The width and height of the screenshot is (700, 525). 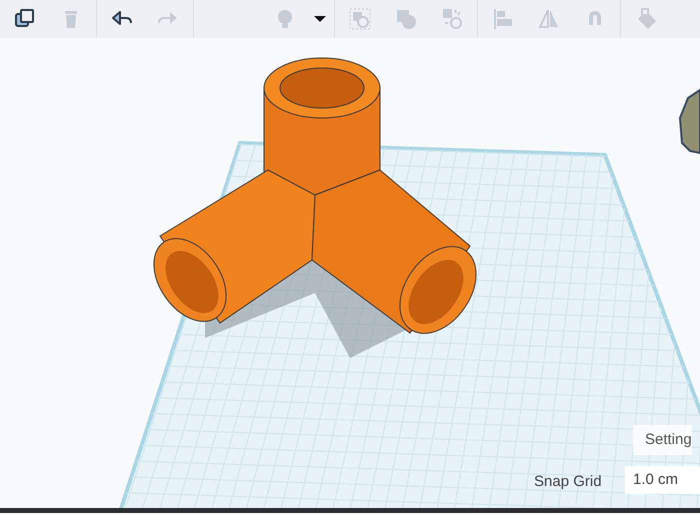 What do you see at coordinates (689, 121) in the screenshot?
I see `shape-drawing` at bounding box center [689, 121].